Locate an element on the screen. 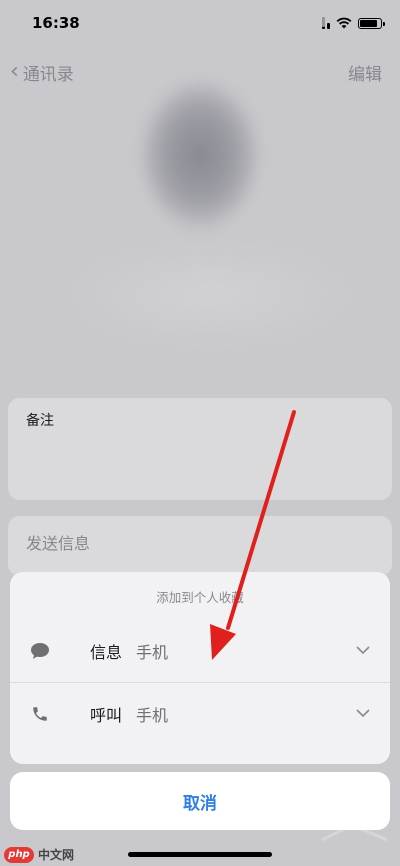 This screenshot has height=866, width=400. watermark-text: 中文网 is located at coordinates (56, 855).